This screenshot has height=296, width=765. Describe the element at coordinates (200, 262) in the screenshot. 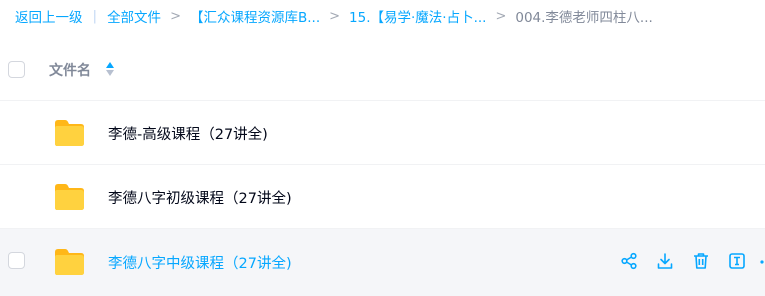

I see `file-name: 李德八字中级课程（27讲全)` at that location.